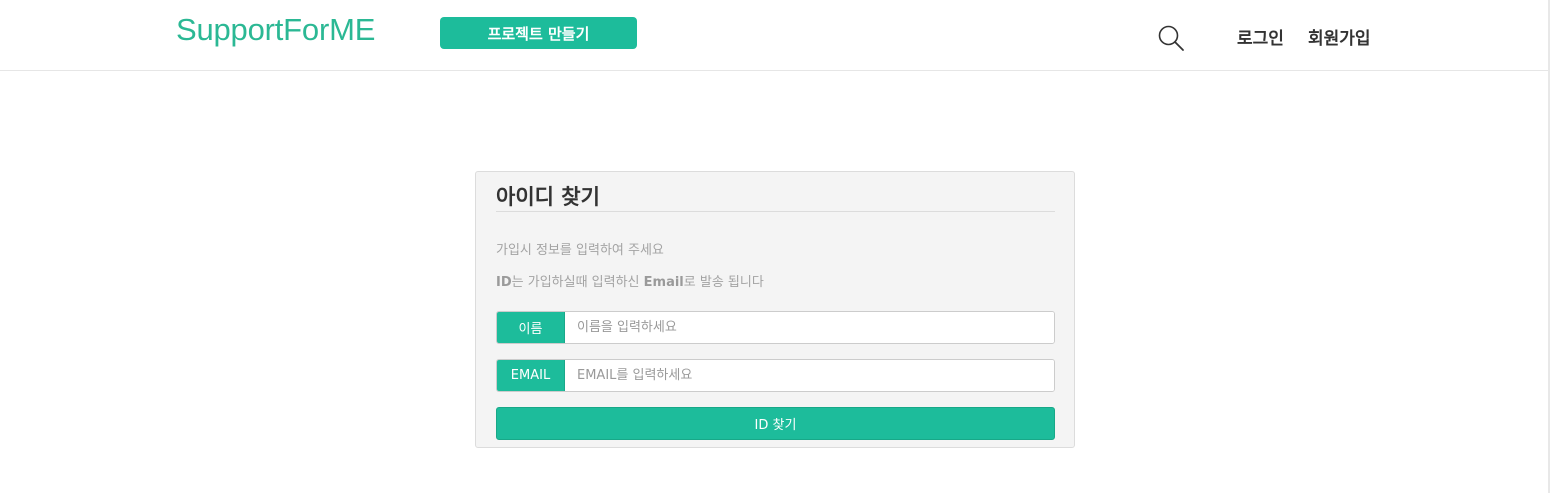 Image resolution: width=1550 pixels, height=493 pixels. I want to click on find-id-button: ID 찾기, so click(775, 423).